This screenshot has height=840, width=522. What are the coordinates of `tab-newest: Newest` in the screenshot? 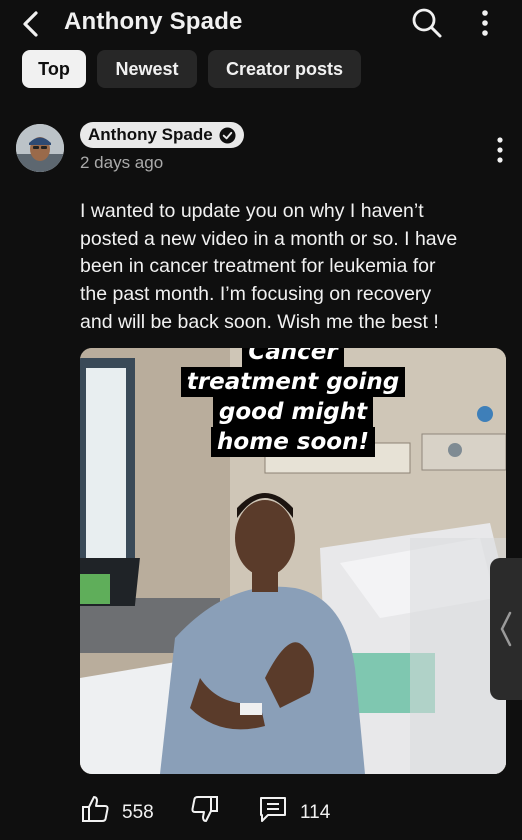 It's located at (147, 69).